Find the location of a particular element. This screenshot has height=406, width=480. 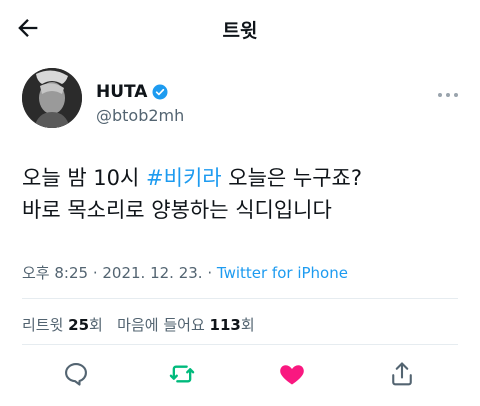

tweet-stats: 리트윗 25회 마음에 들어요 113회 is located at coordinates (138, 324).